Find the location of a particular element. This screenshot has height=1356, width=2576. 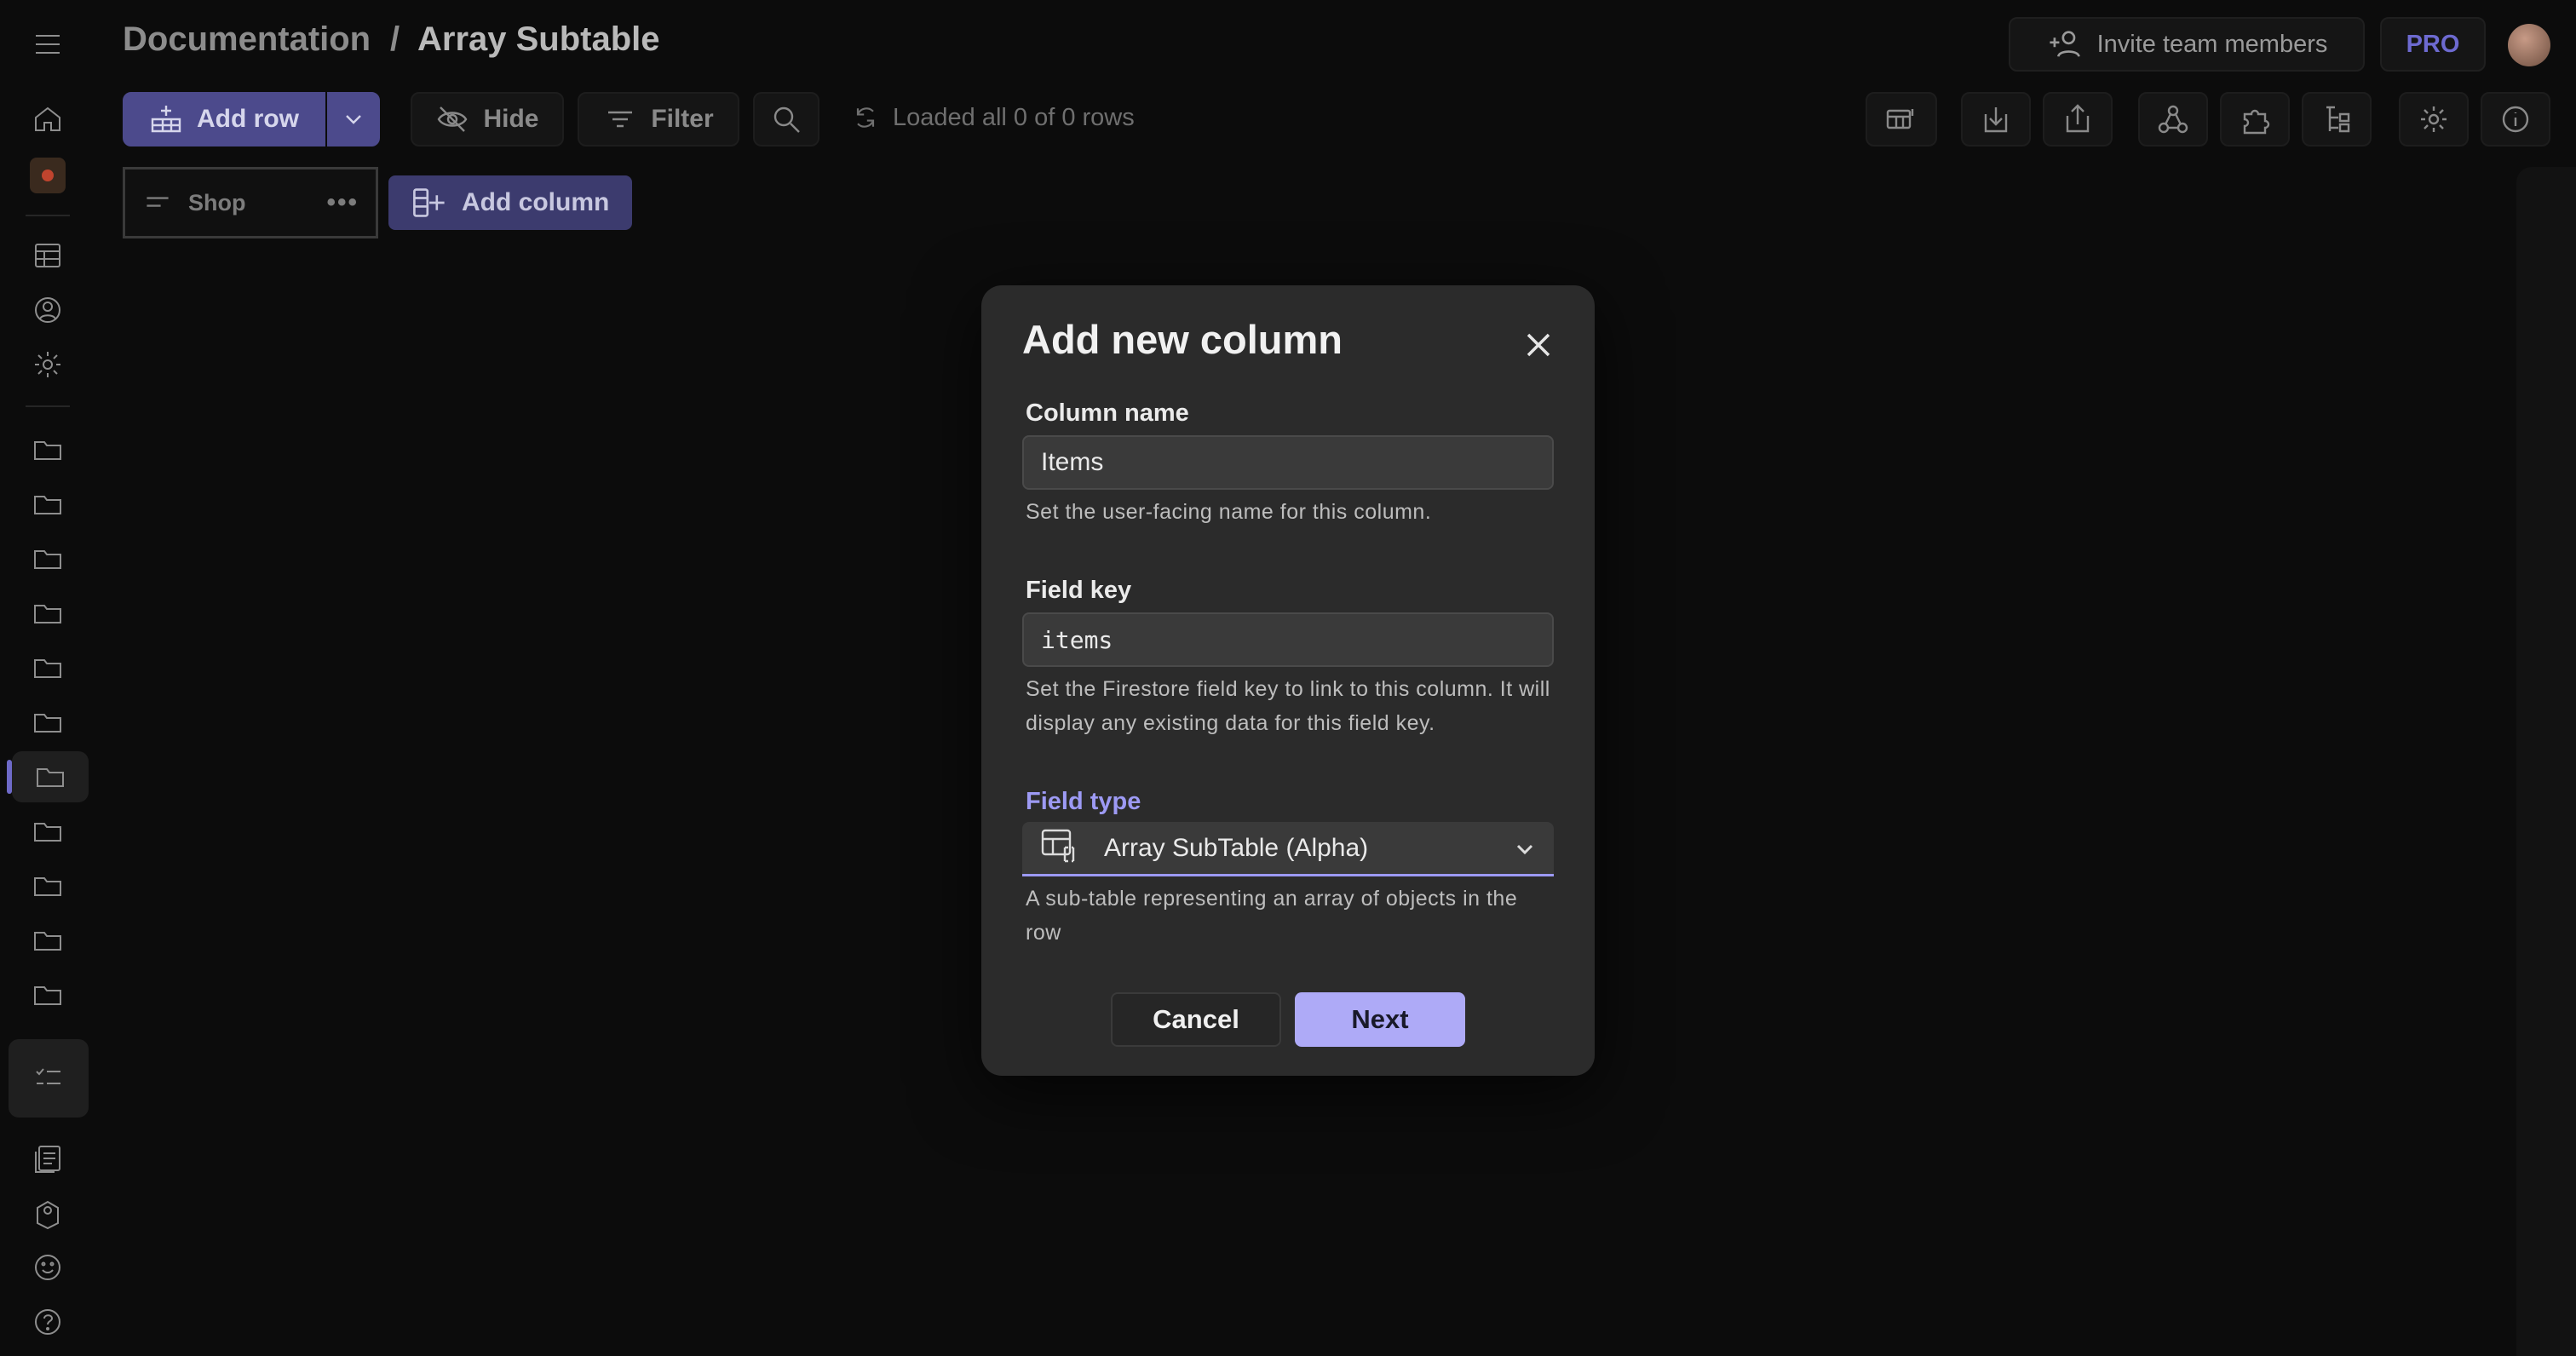

feedback-smile-icon is located at coordinates (48, 1267).